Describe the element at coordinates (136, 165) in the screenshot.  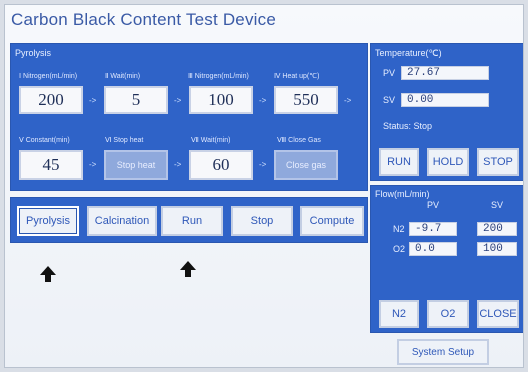
I see `stop-heat-button: Stop heat` at that location.